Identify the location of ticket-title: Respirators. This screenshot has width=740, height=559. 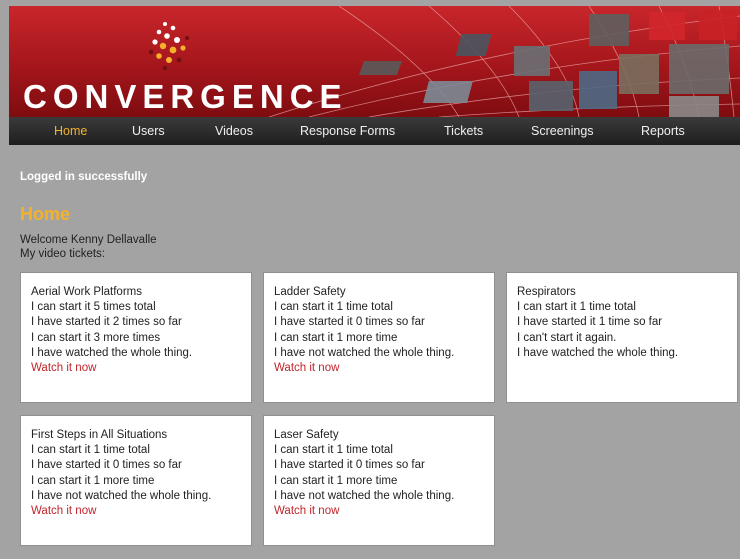
(546, 292).